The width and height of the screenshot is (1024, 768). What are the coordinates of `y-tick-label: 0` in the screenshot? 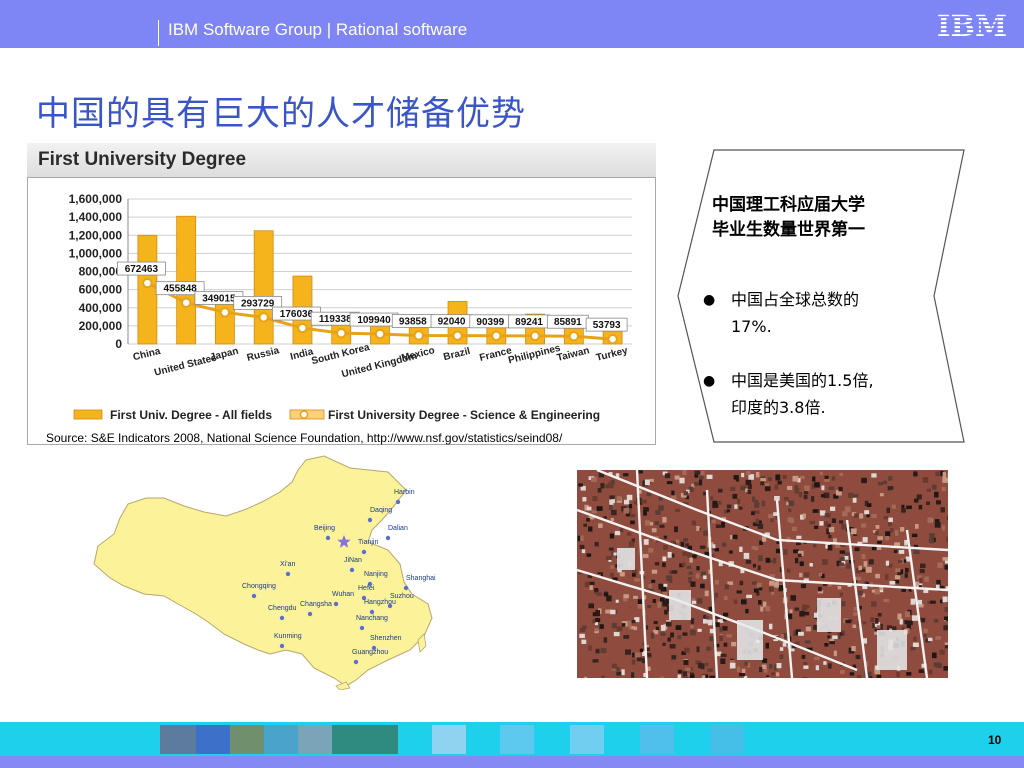 It's located at (118, 344).